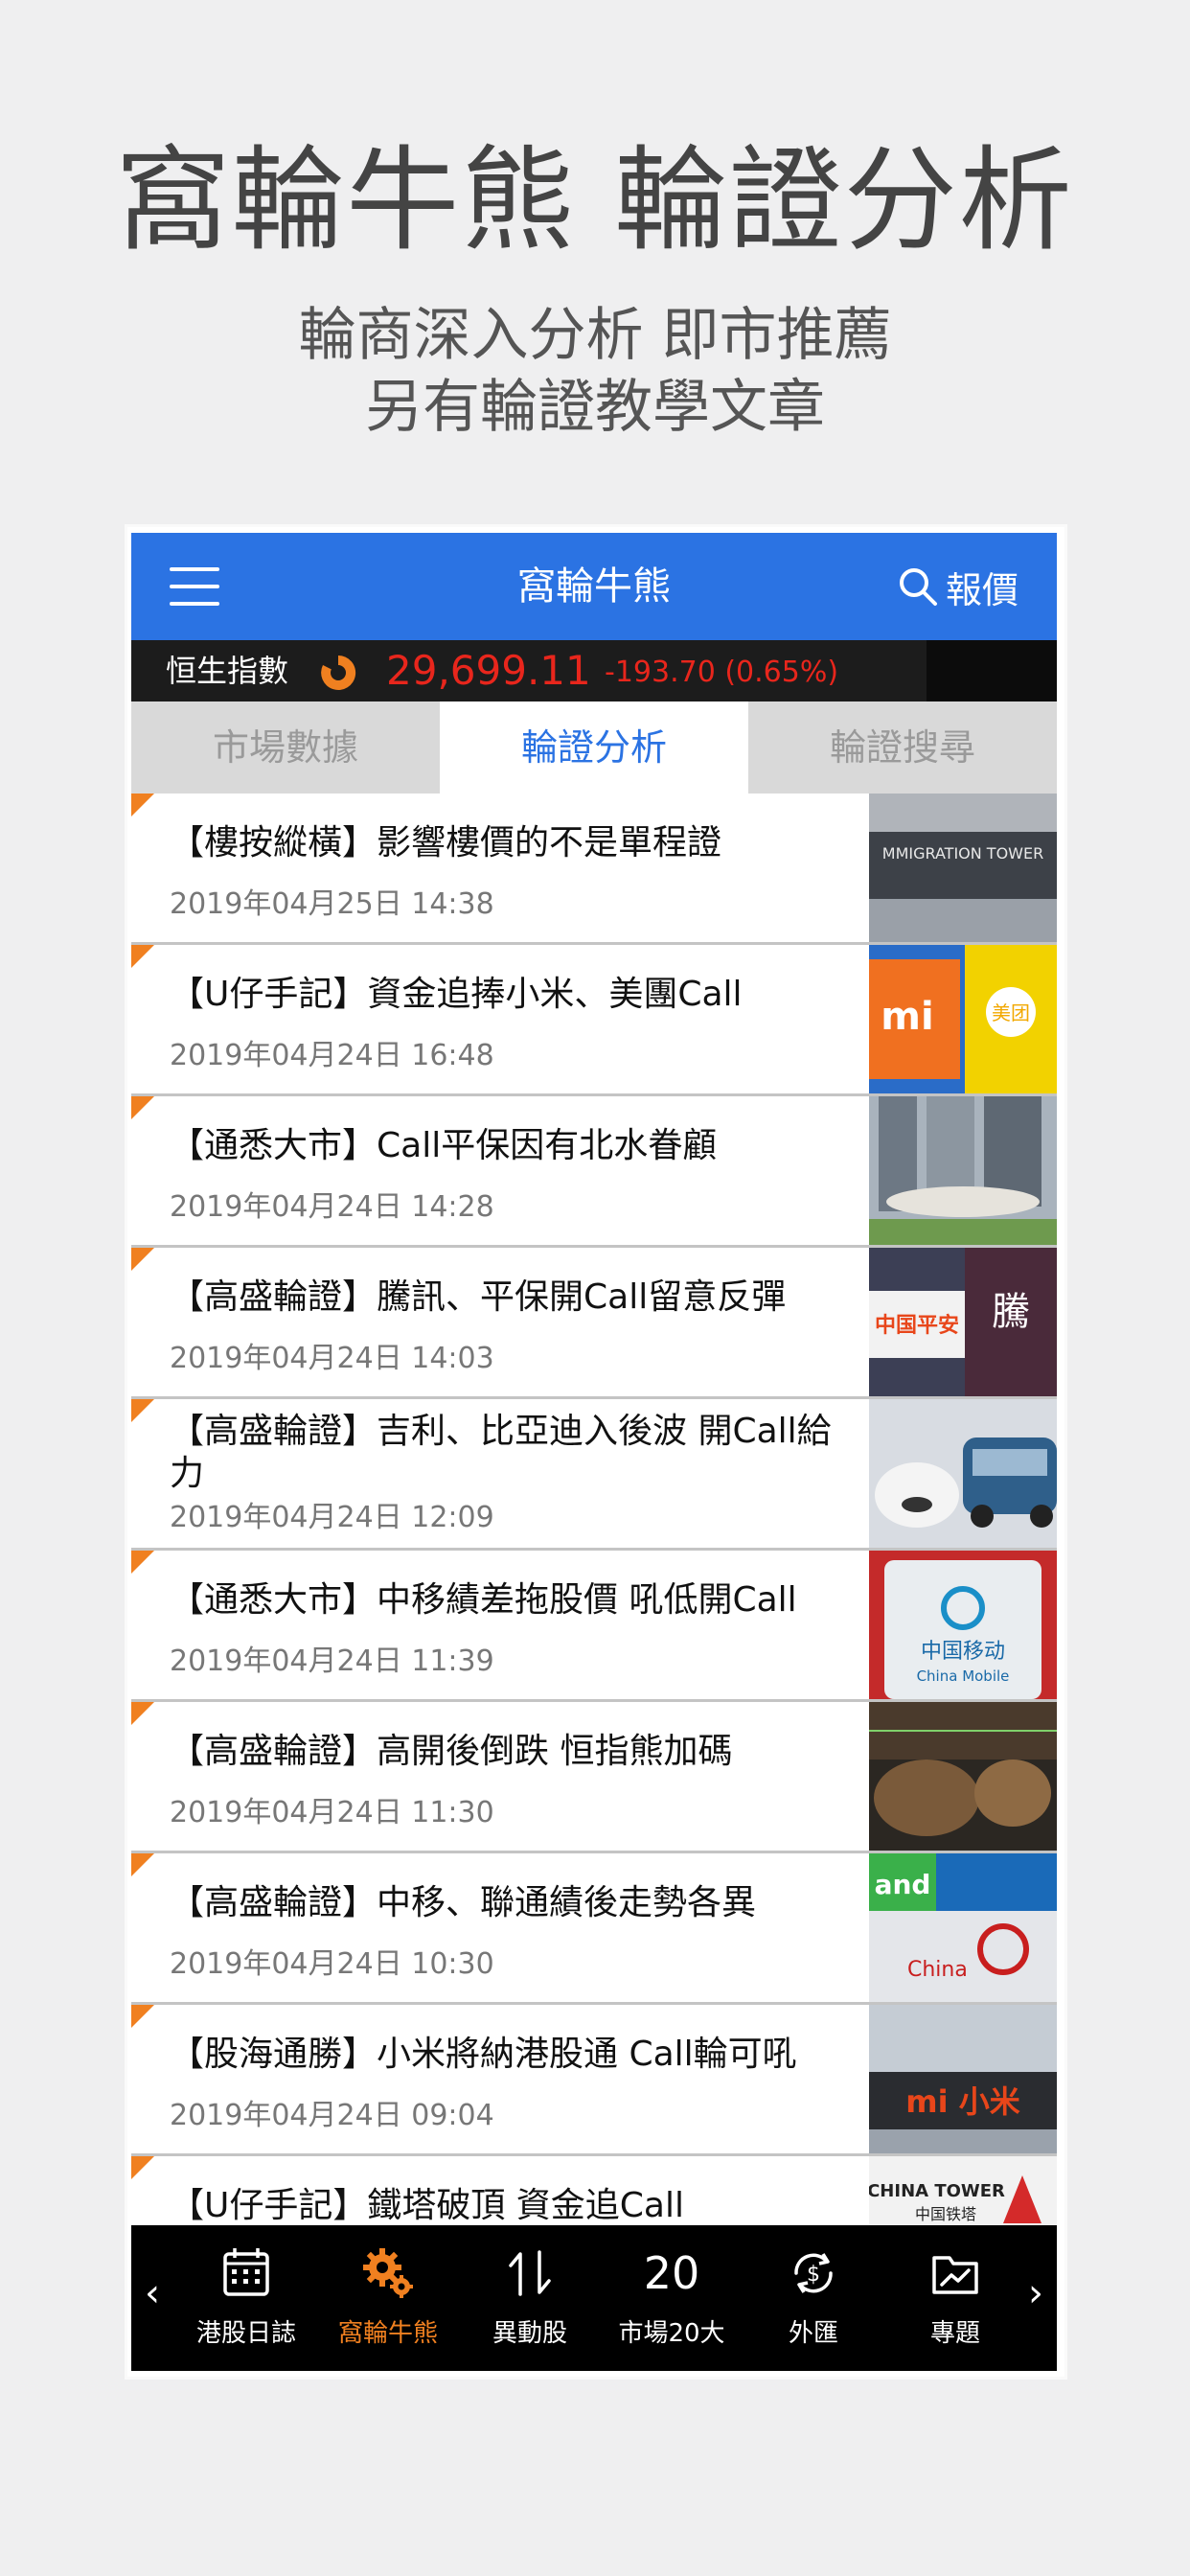 Image resolution: width=1190 pixels, height=2576 pixels. Describe the element at coordinates (332, 1207) in the screenshot. I see `article-date: 2019年04月24日 14:28` at that location.